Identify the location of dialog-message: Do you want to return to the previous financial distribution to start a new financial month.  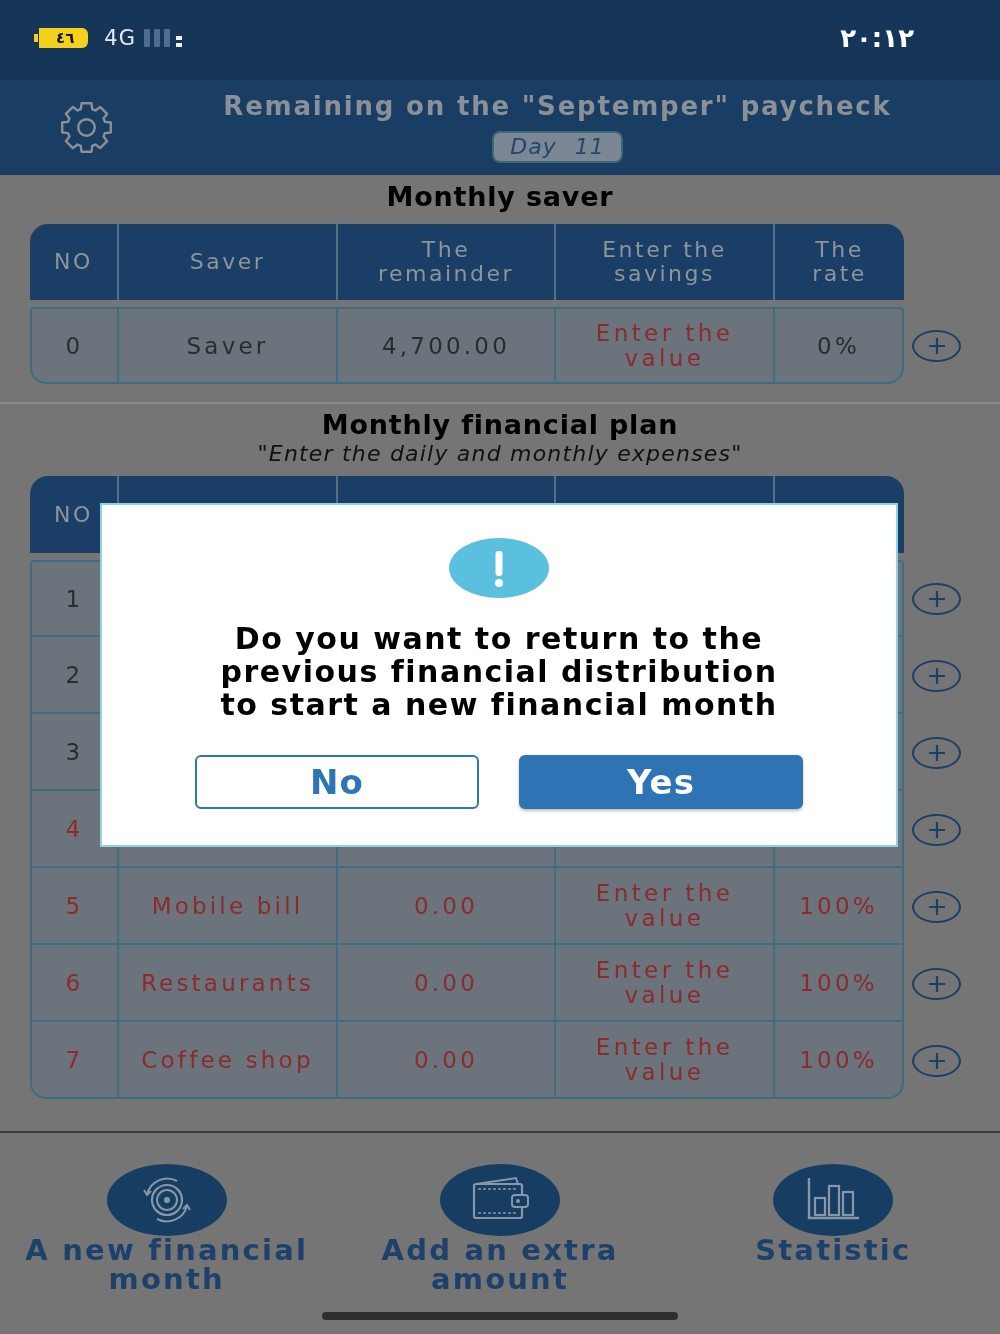
(499, 671).